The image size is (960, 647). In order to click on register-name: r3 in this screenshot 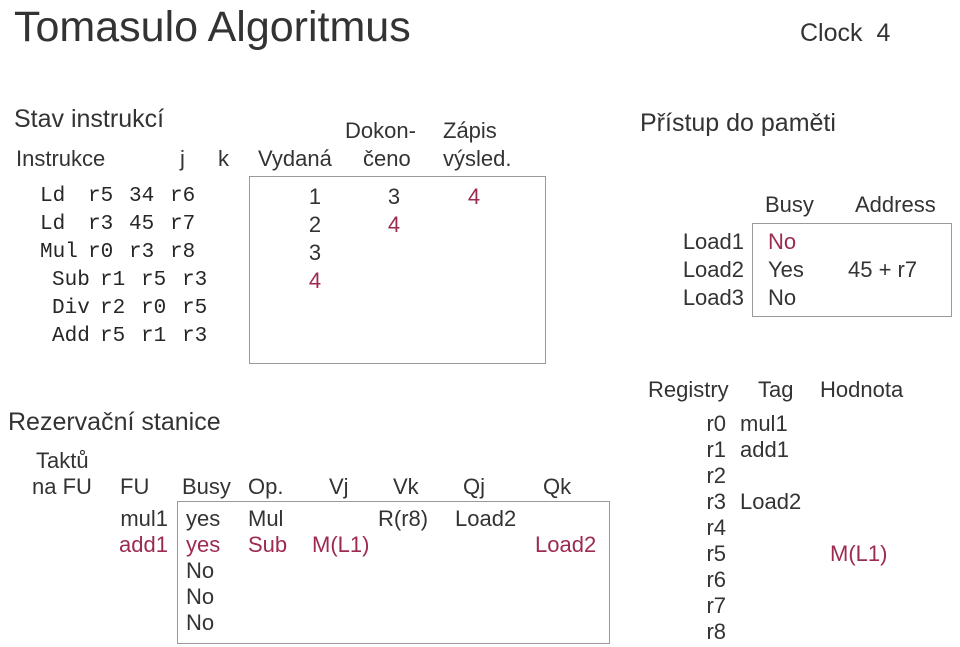, I will do `click(716, 501)`.